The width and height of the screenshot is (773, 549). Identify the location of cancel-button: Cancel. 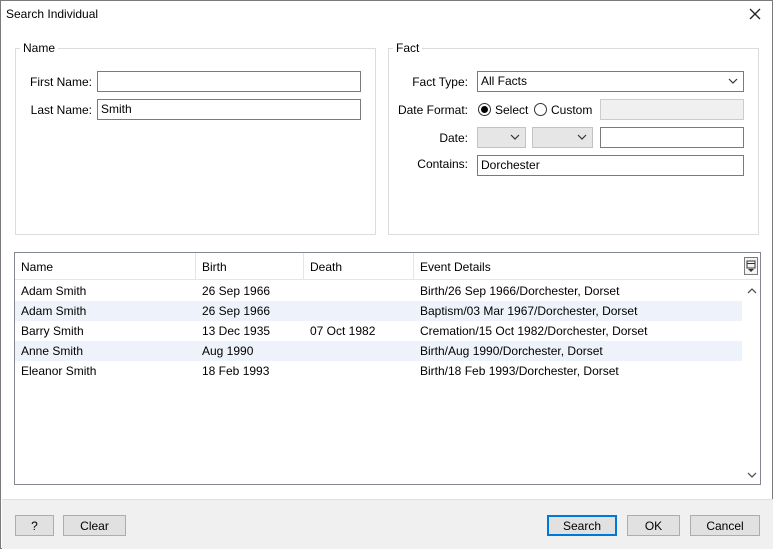
(725, 525).